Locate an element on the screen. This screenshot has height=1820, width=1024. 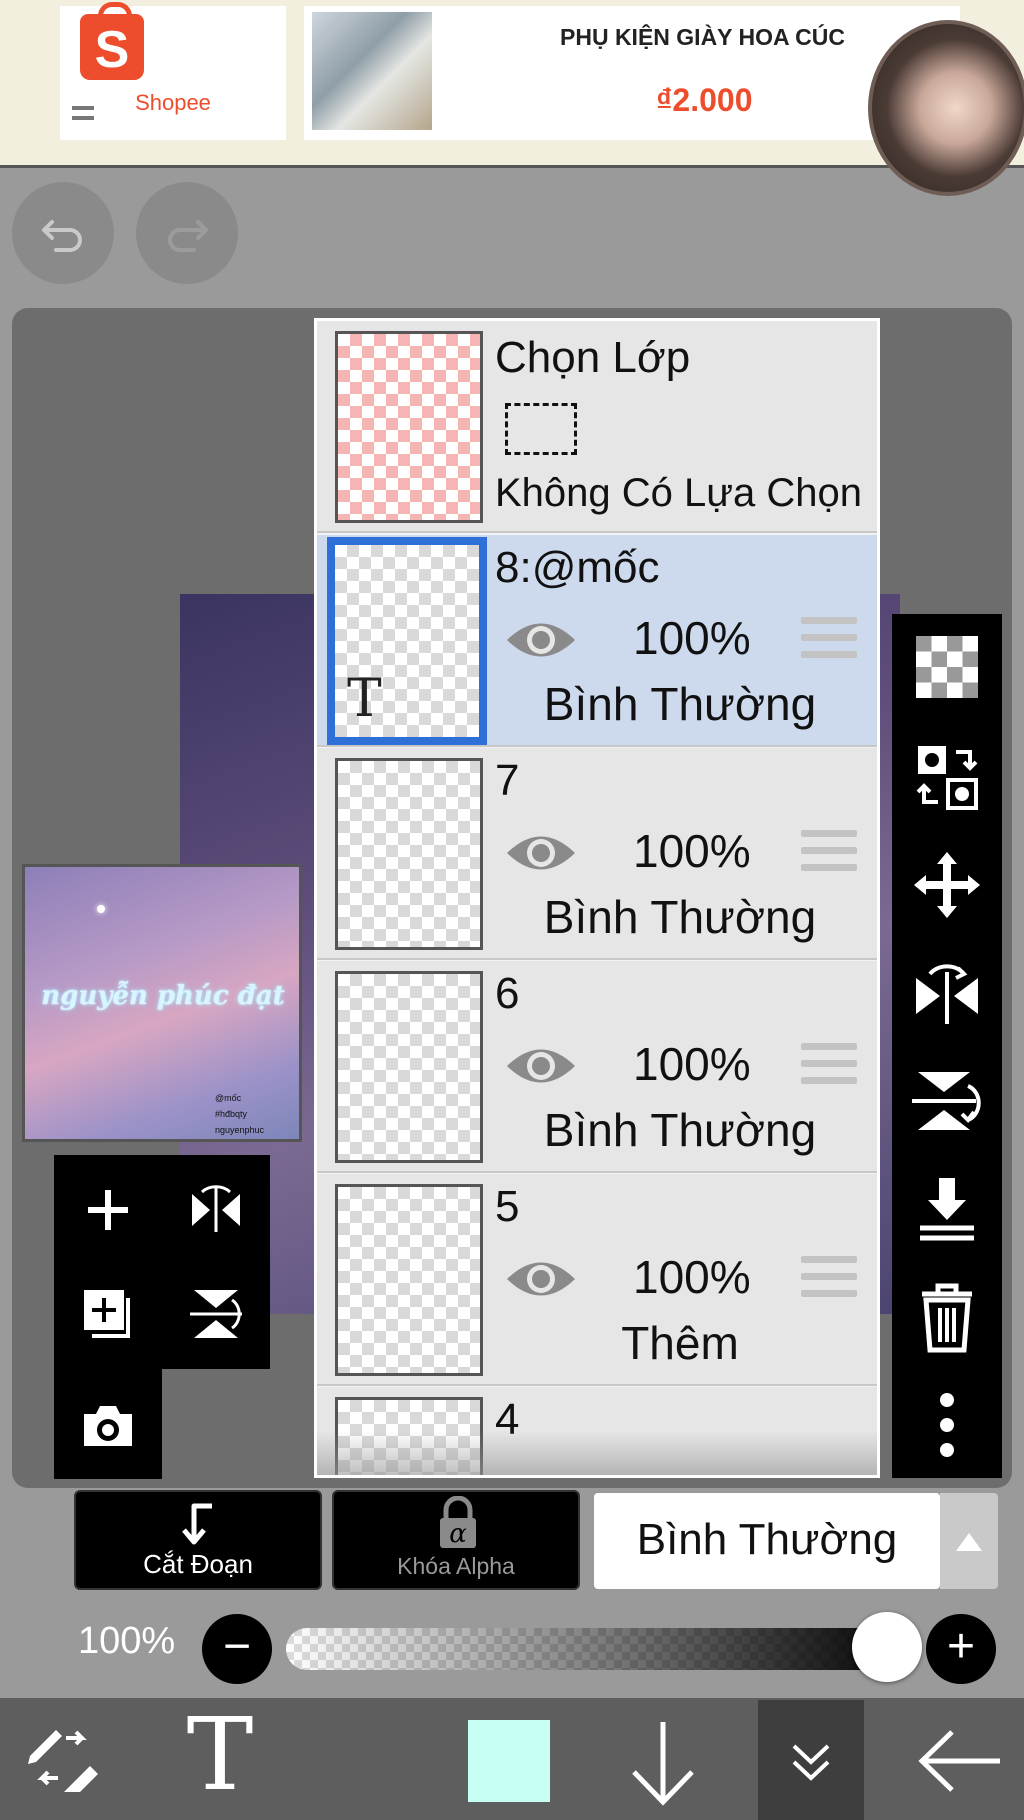
selection-layer-thumbnail is located at coordinates (409, 427).